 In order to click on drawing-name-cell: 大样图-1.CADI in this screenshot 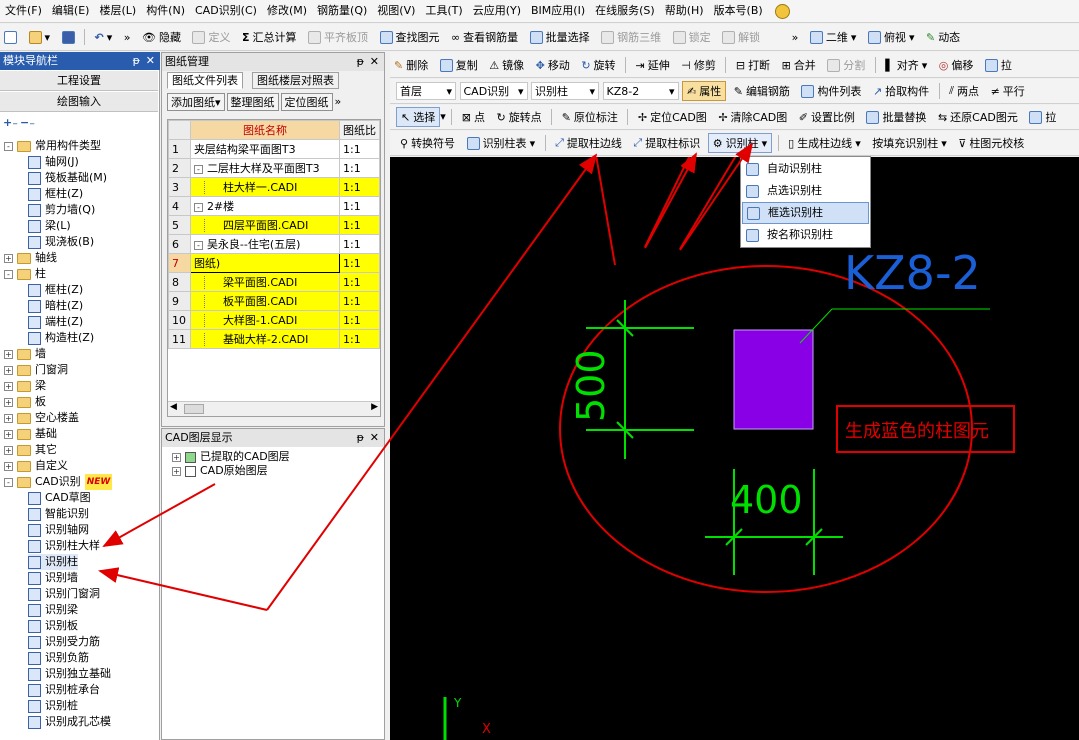, I will do `click(265, 320)`.